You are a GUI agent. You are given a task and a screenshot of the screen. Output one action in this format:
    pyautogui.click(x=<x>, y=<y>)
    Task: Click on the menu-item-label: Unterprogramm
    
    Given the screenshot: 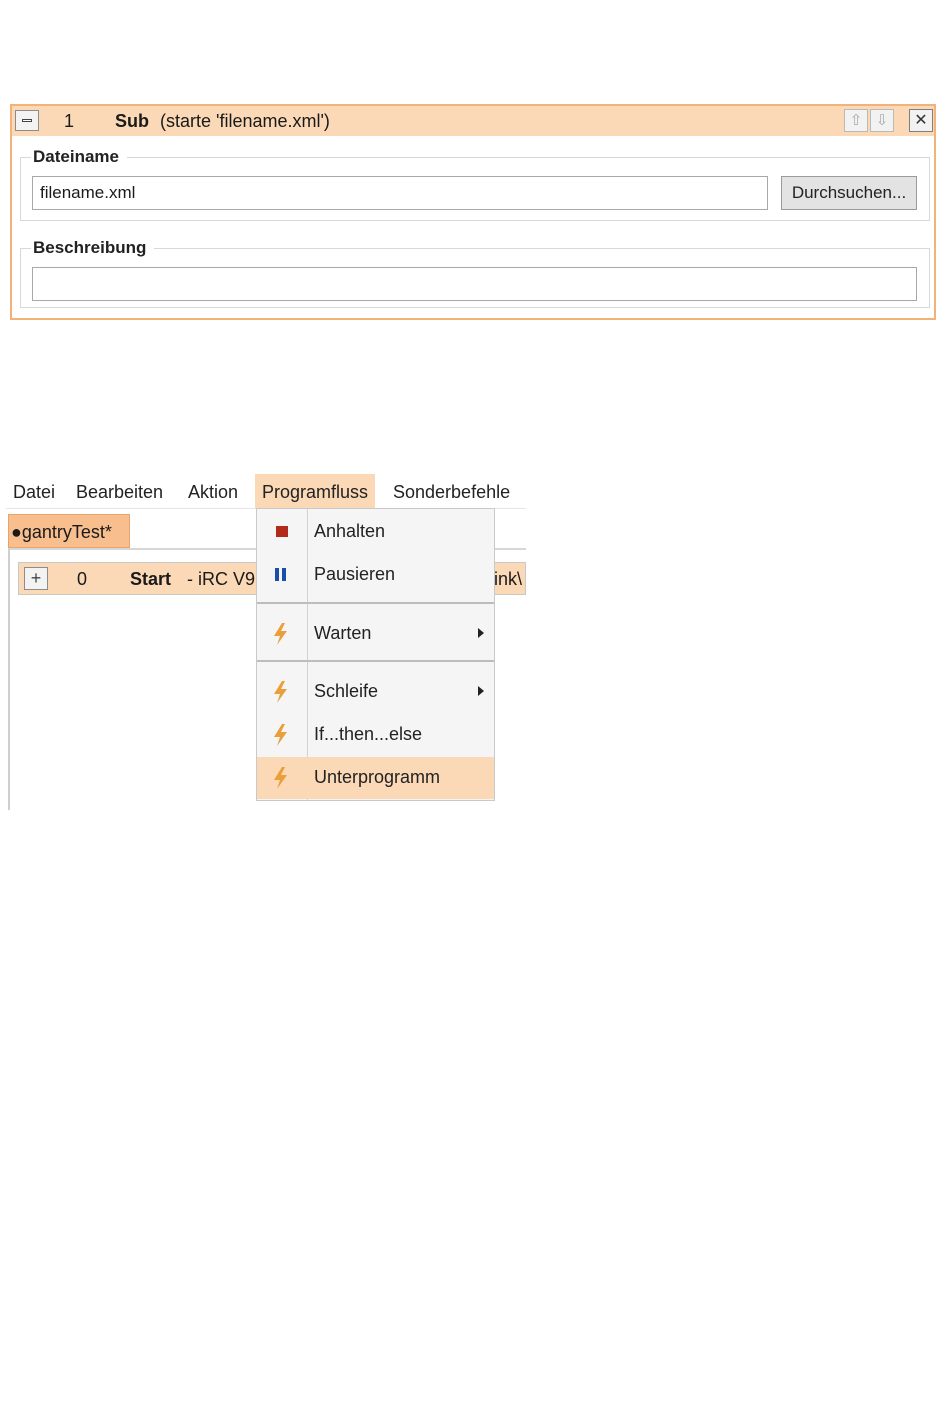 What is the action you would take?
    pyautogui.click(x=377, y=777)
    